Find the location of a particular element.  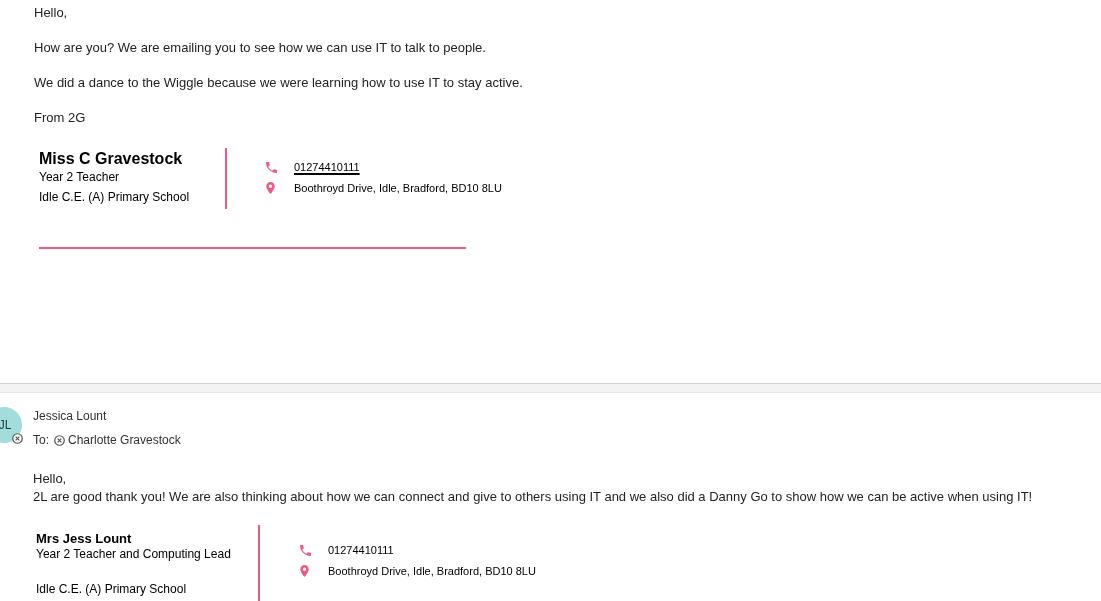

signature-role: Year 2 Teacher and Computing Lead is located at coordinates (133, 554).